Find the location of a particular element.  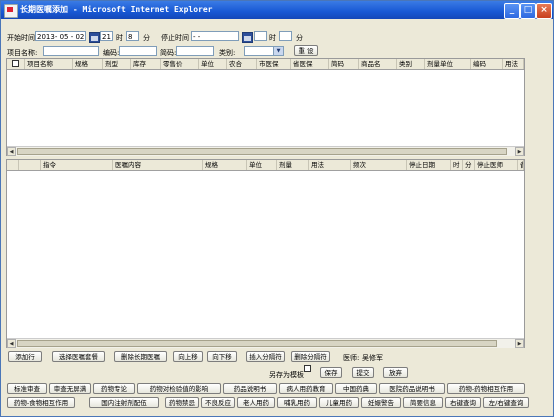

col-usage: 用法 is located at coordinates (513, 64).